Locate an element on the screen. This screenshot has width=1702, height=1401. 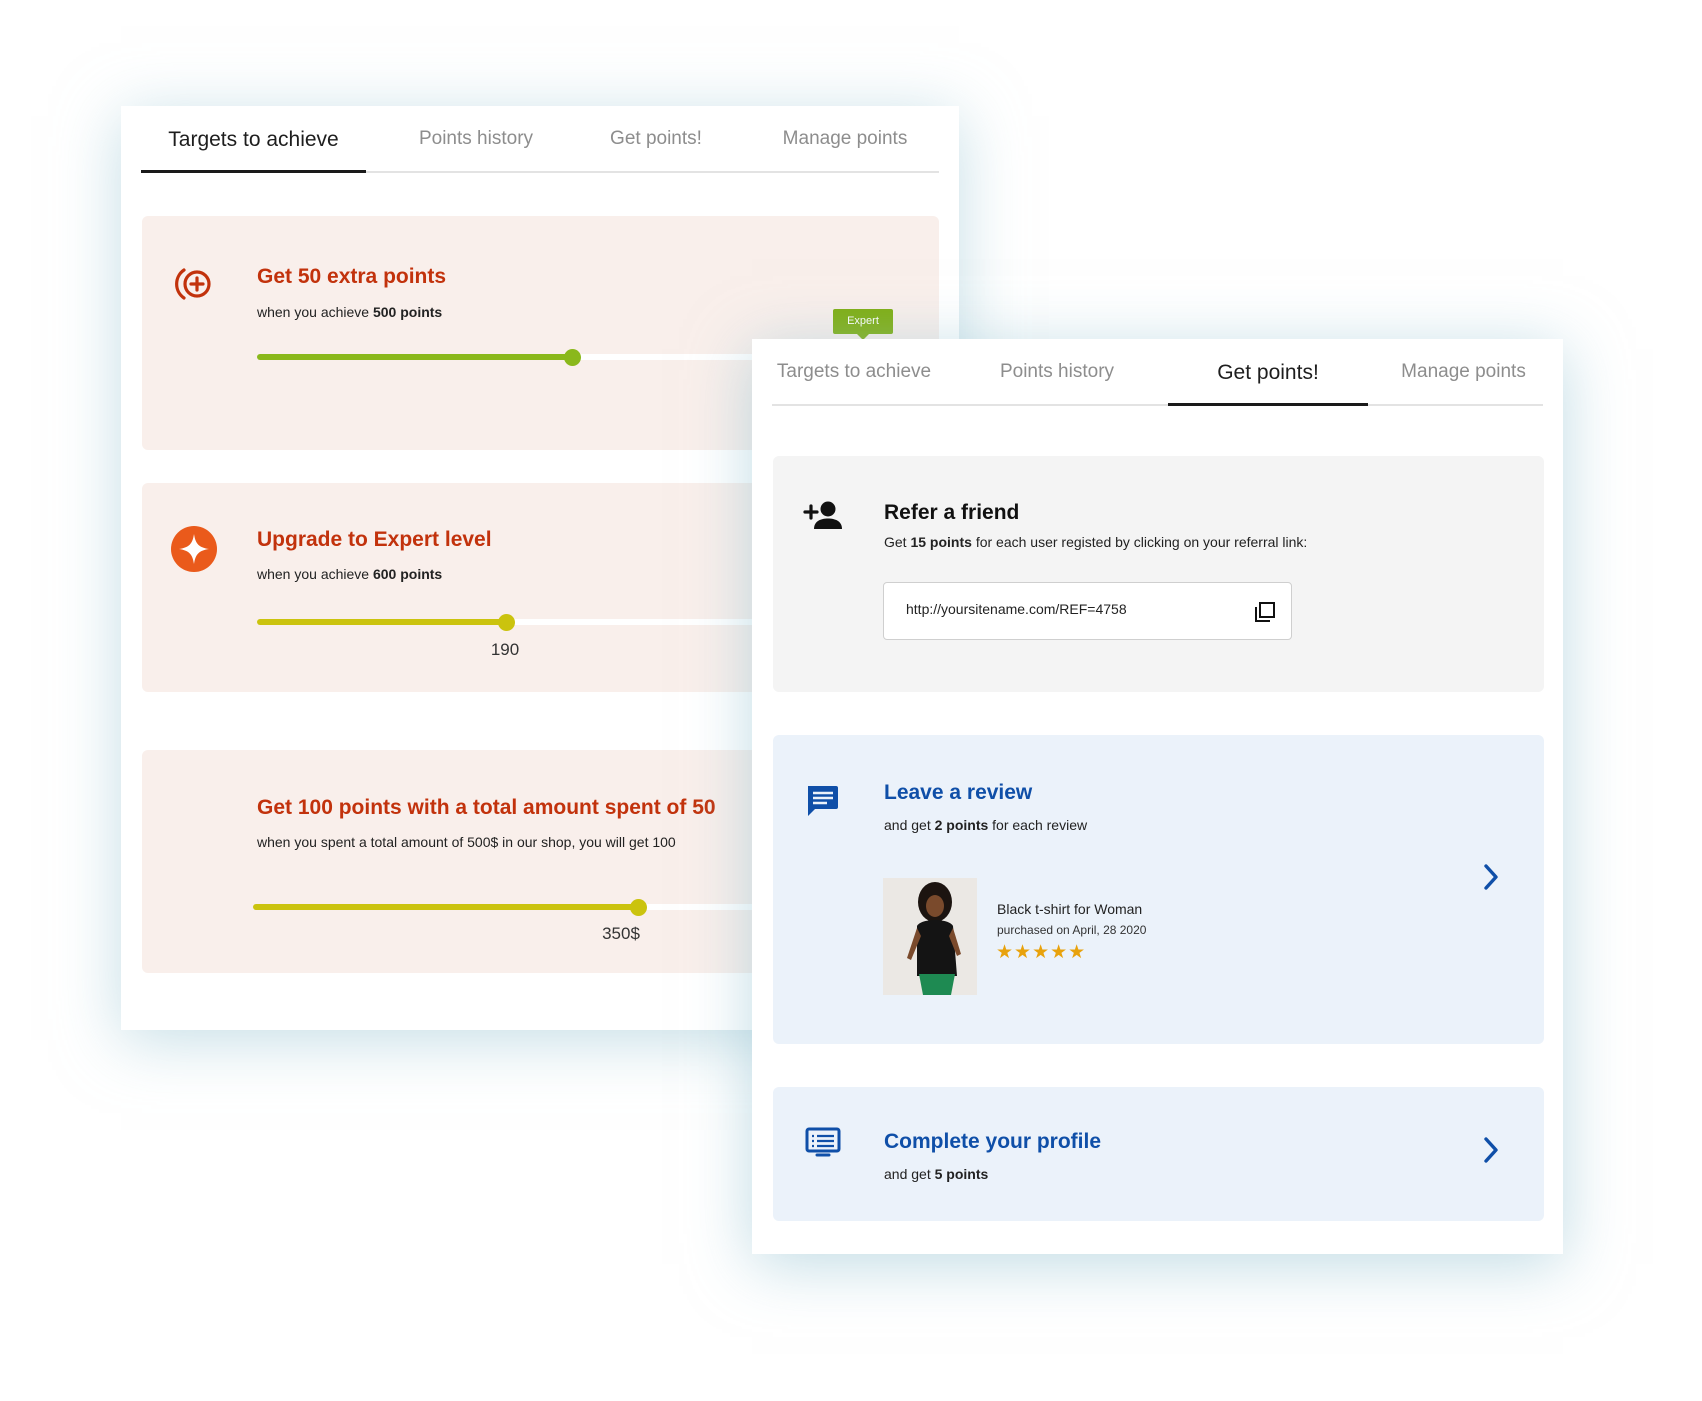
level-flag: Expert is located at coordinates (863, 324).